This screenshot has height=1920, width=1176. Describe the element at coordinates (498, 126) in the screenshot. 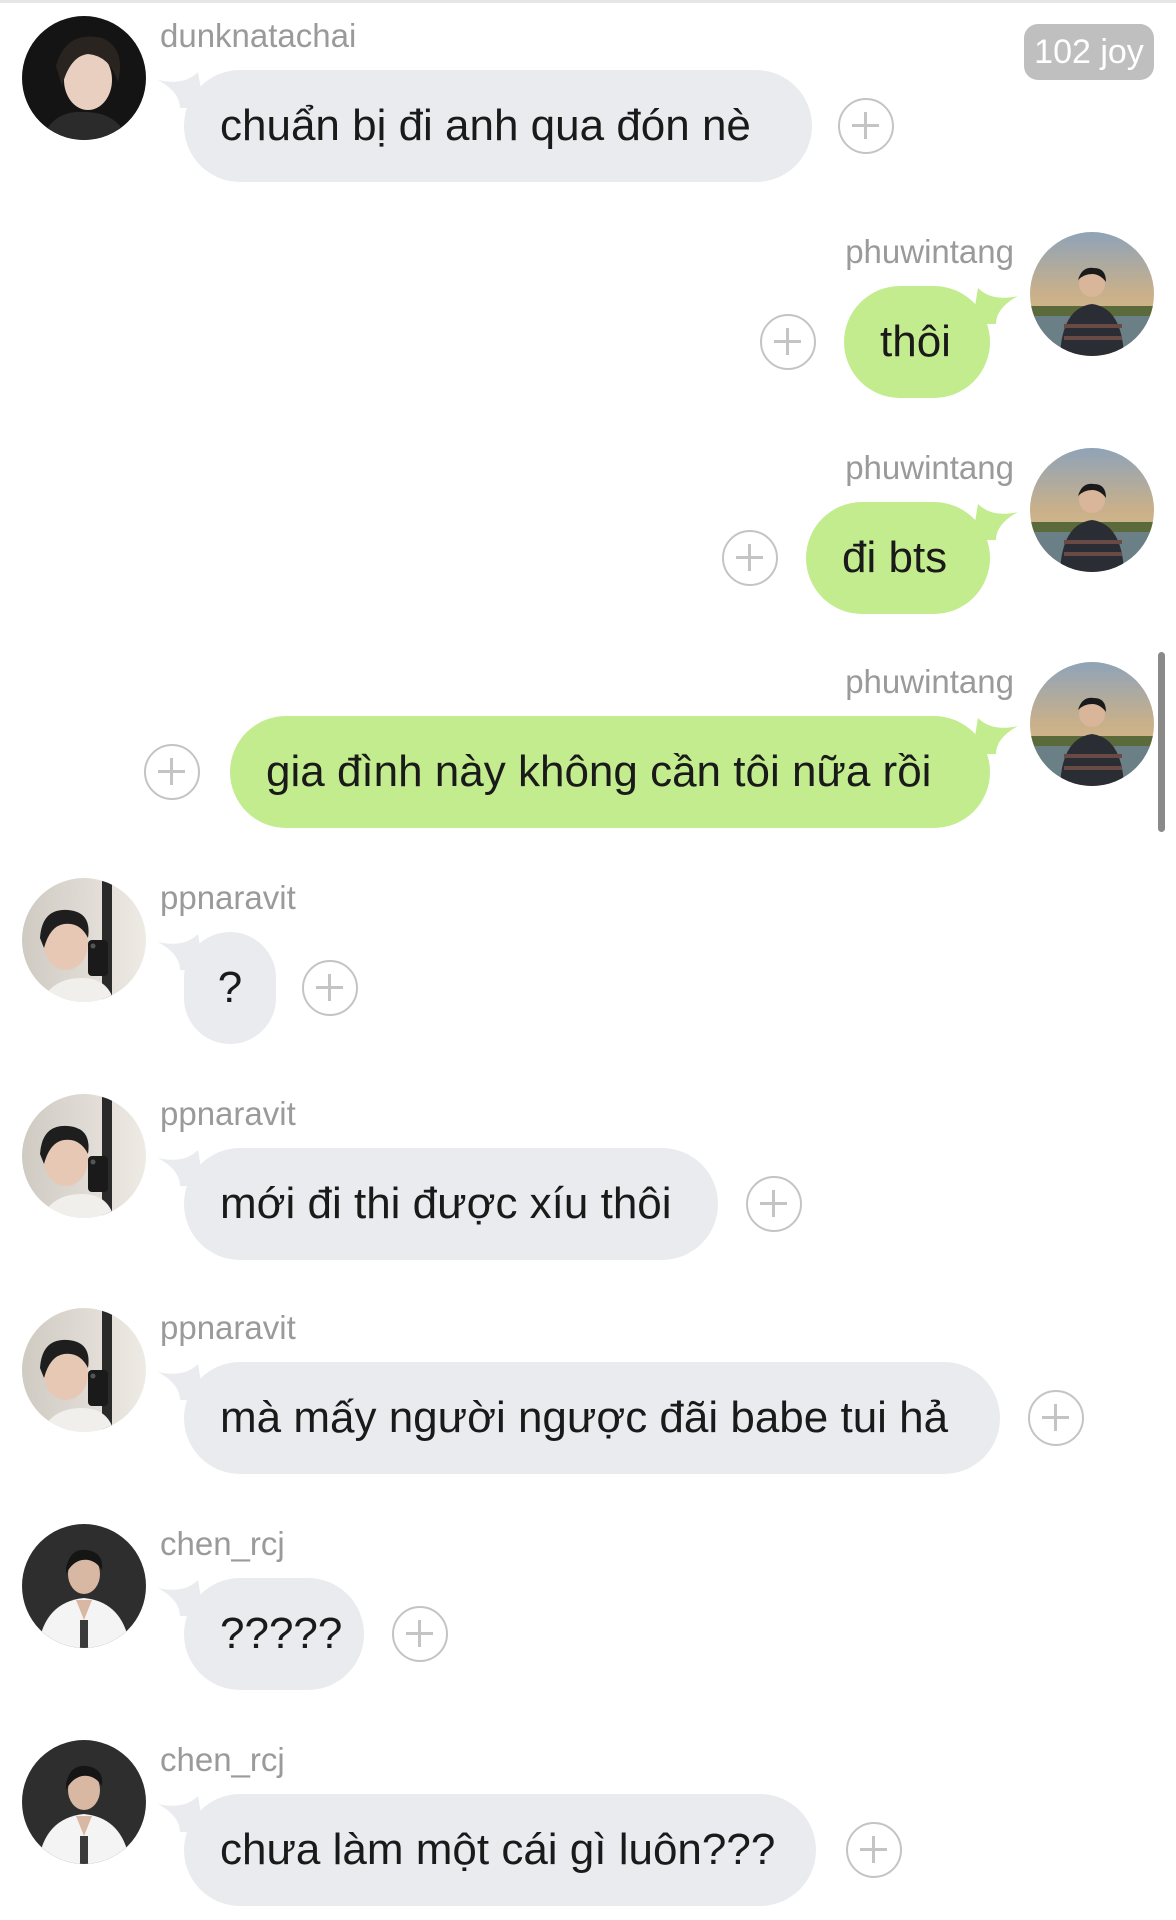

I see `message-bubble: chuẩn bị đi anh qua đón nè` at that location.